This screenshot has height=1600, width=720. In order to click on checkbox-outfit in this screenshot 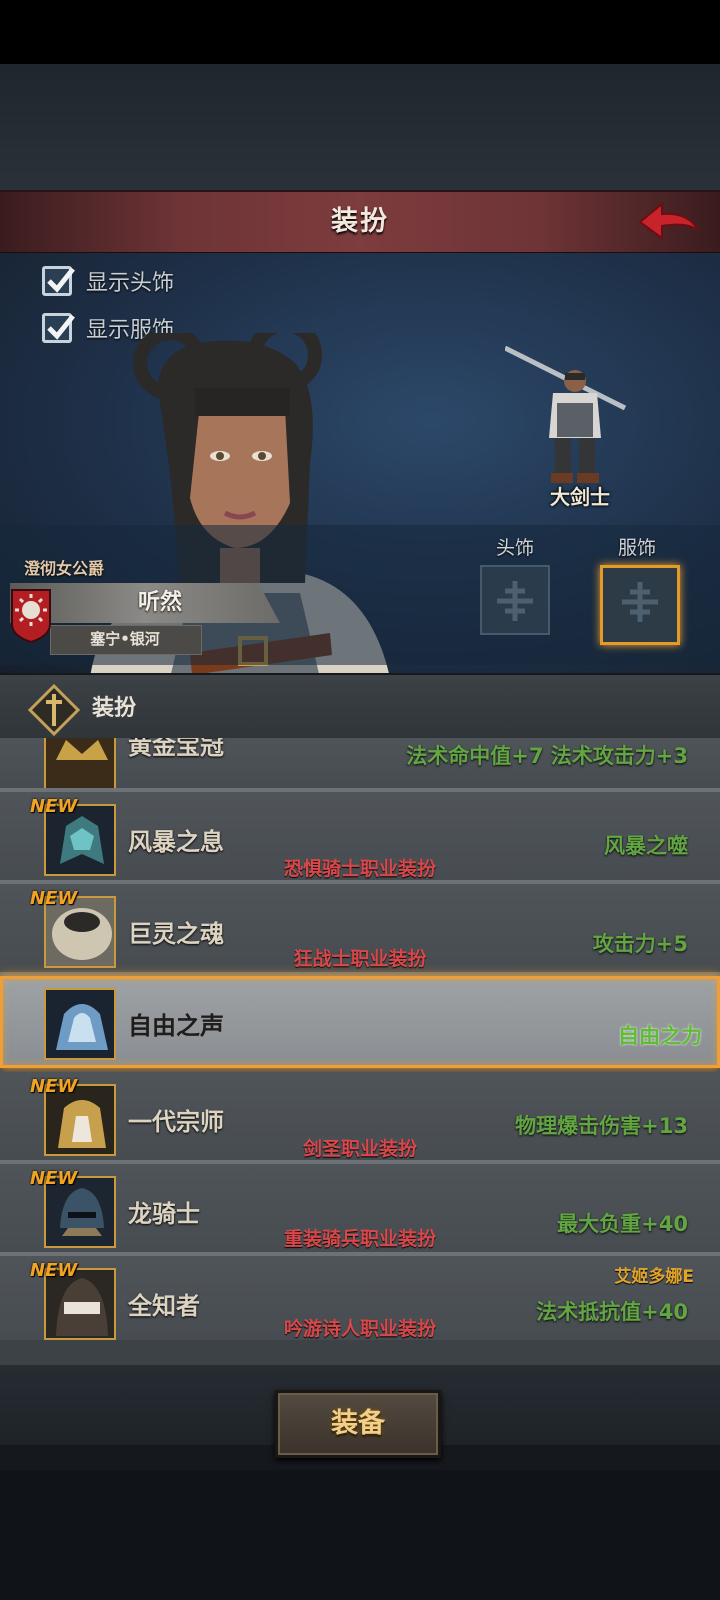, I will do `click(58, 328)`.